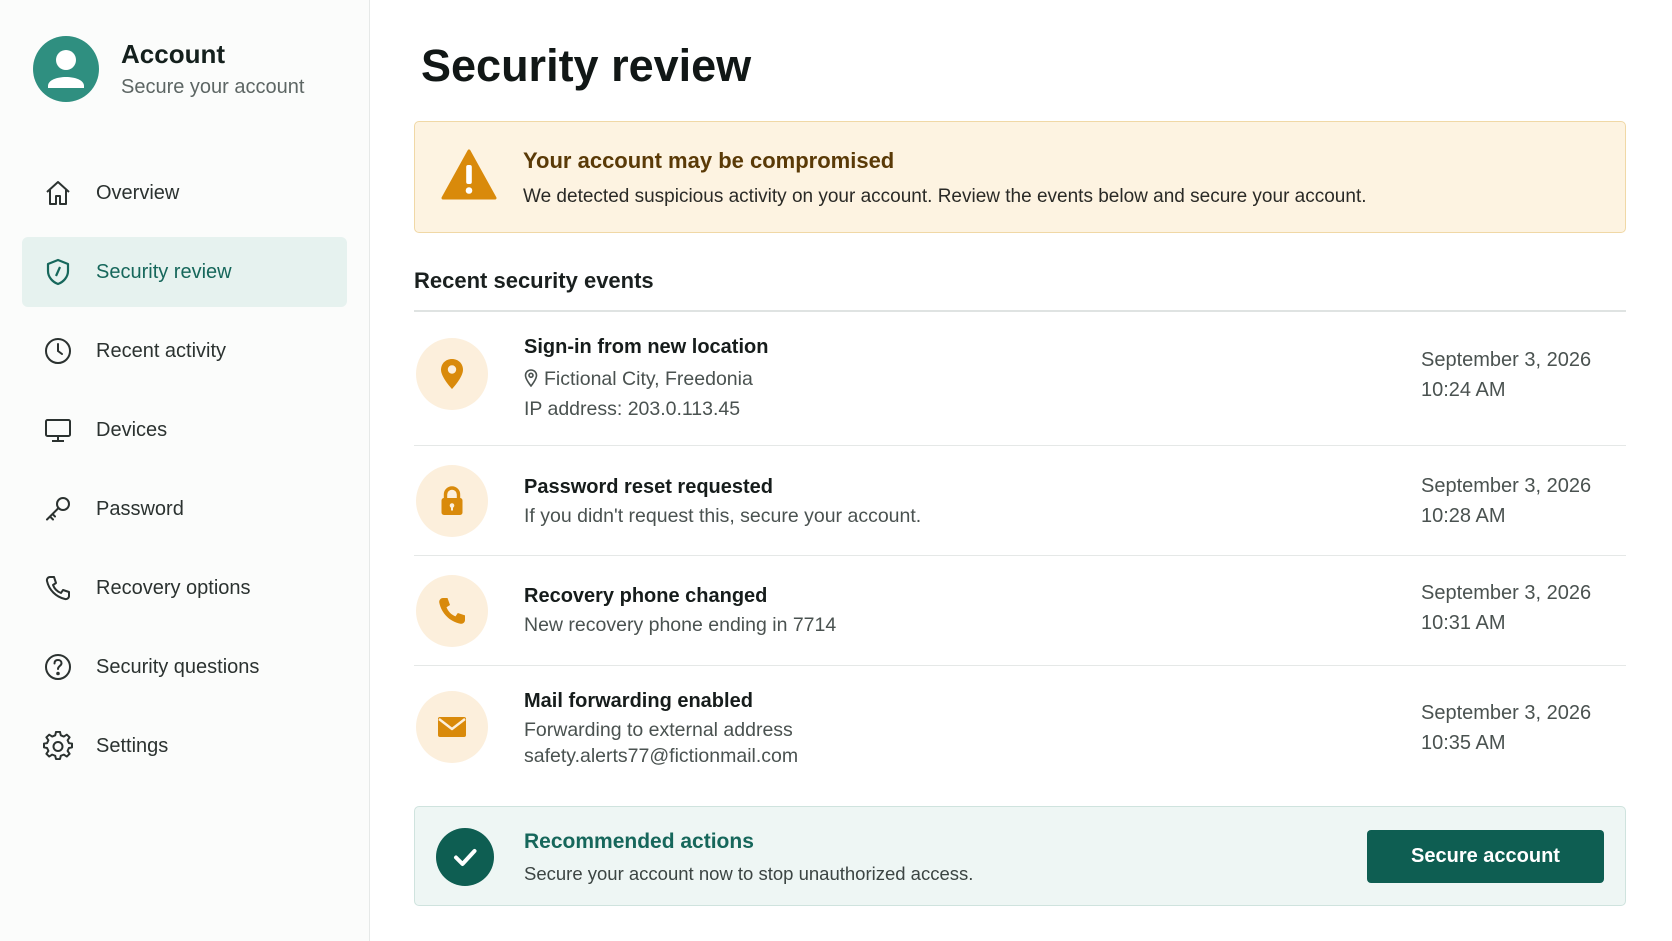  Describe the element at coordinates (646, 347) in the screenshot. I see `event-title: Sign-in from new location` at that location.